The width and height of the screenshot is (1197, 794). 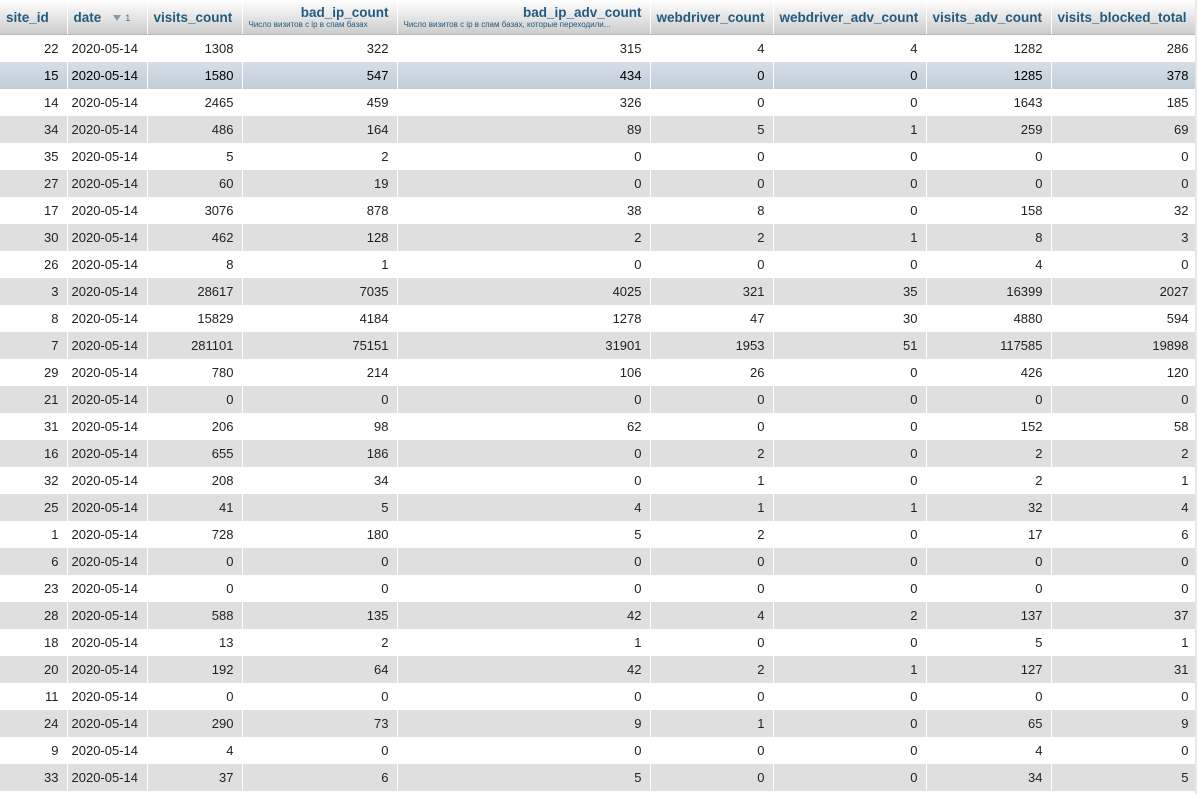 I want to click on cell-visits-blocked-total: 31, so click(x=1124, y=669).